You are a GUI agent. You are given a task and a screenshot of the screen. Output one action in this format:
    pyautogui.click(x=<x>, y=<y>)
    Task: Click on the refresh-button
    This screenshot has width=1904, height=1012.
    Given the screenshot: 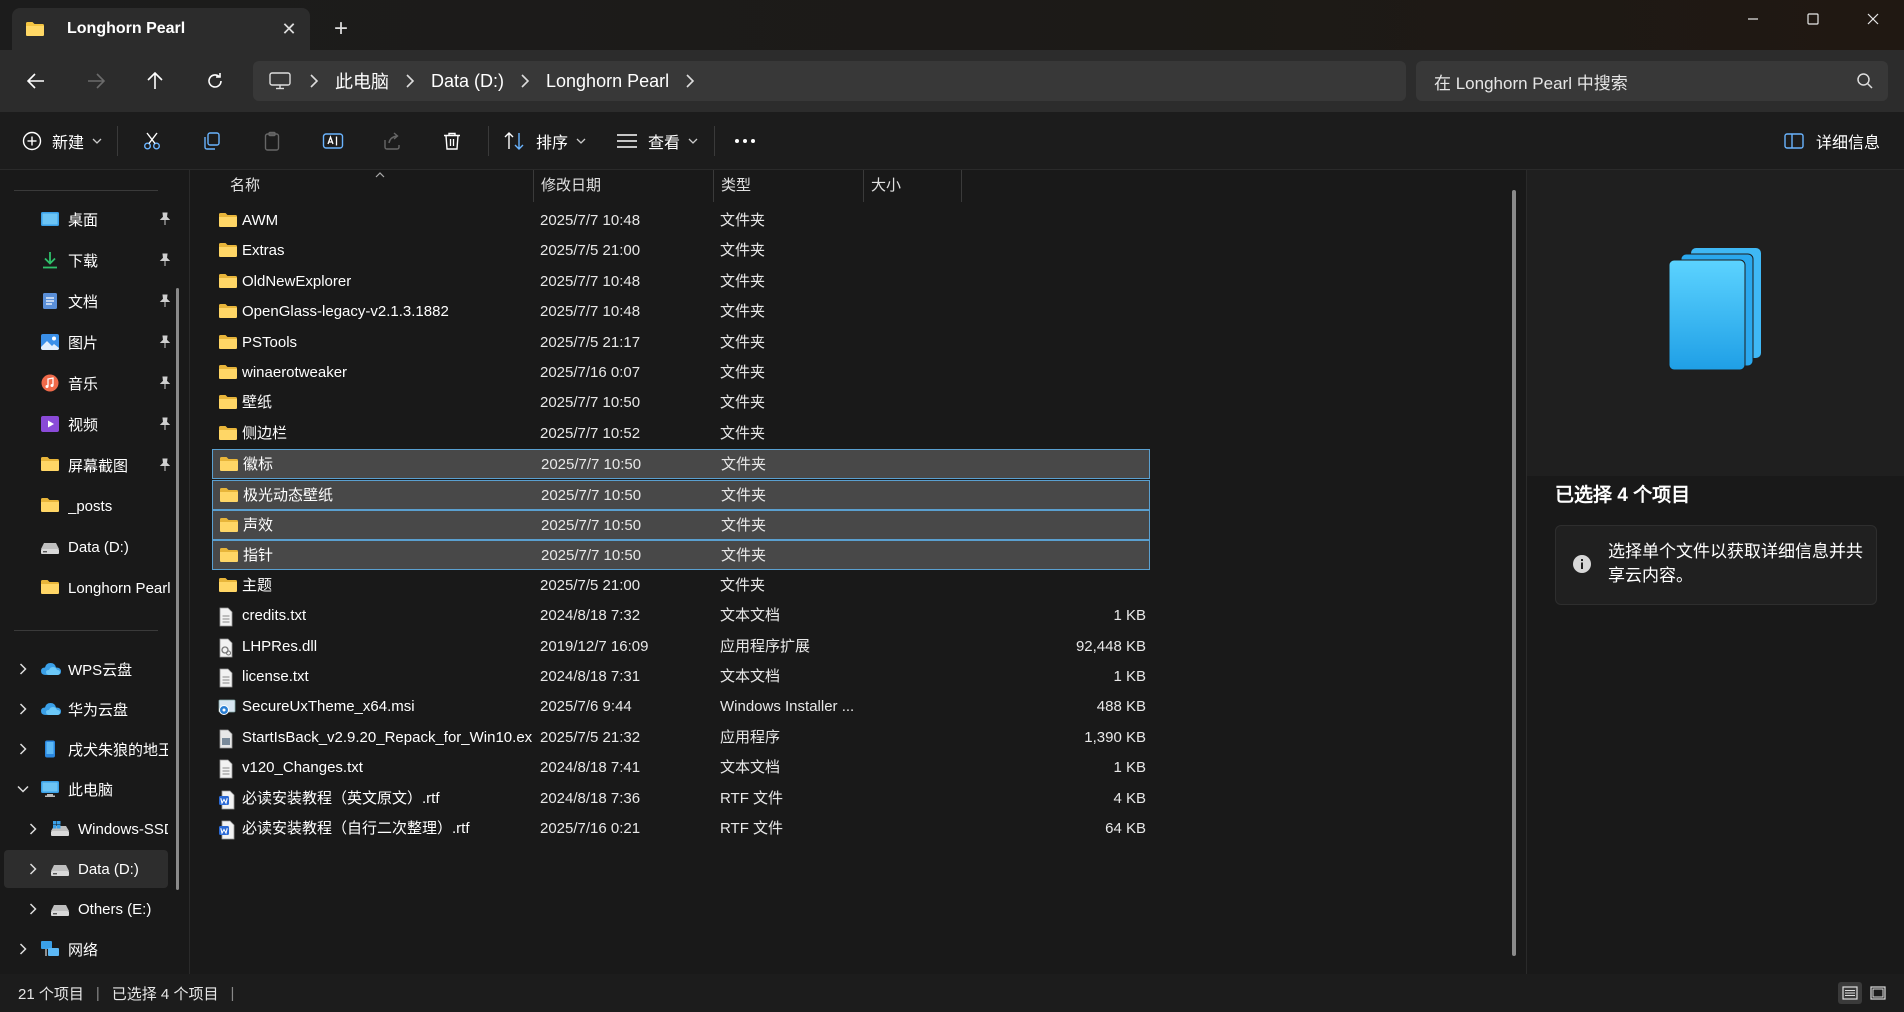 What is the action you would take?
    pyautogui.click(x=215, y=81)
    